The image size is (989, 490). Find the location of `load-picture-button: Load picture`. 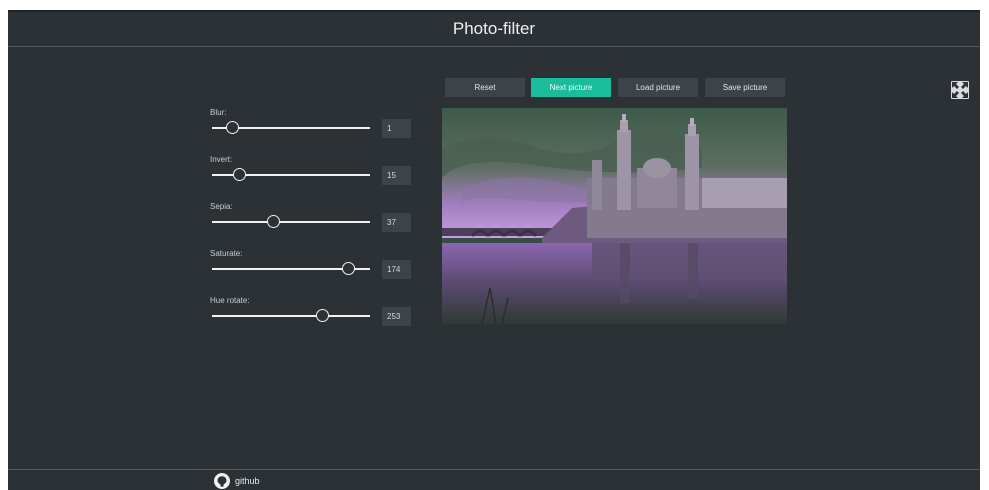

load-picture-button: Load picture is located at coordinates (658, 87).